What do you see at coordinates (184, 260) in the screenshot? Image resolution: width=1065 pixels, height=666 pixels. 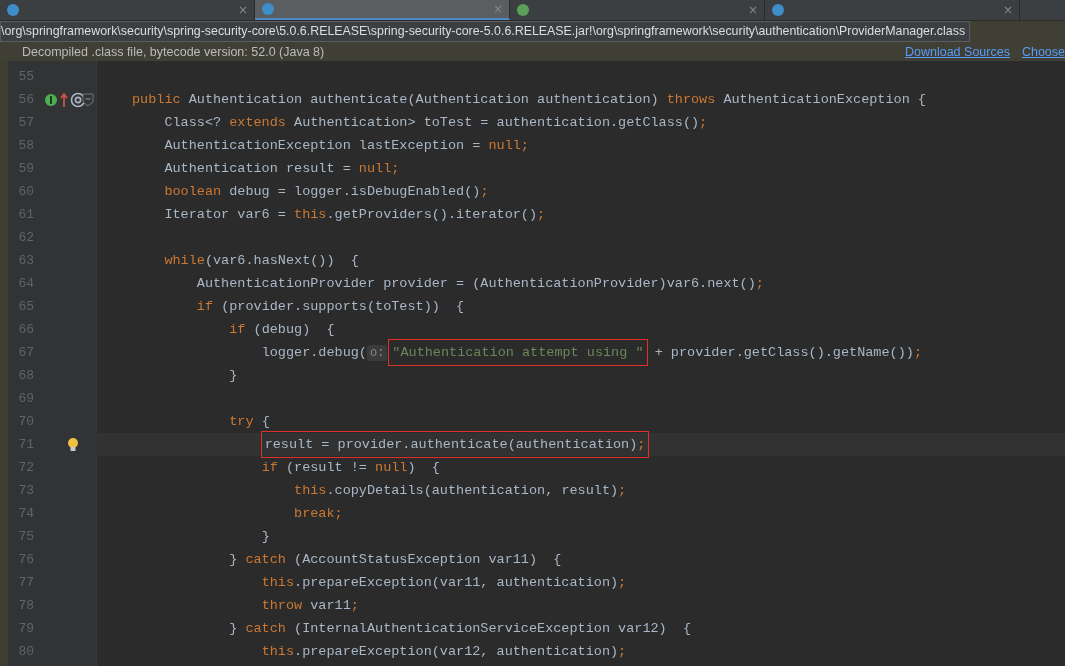 I see `code-keyword: while` at bounding box center [184, 260].